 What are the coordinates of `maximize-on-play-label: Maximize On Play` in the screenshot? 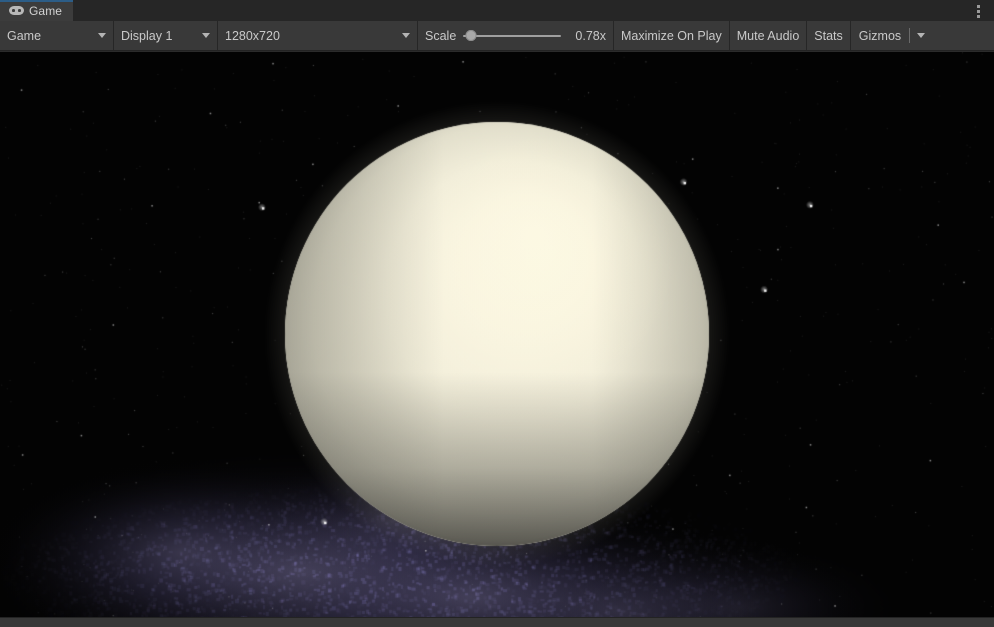 It's located at (671, 35).